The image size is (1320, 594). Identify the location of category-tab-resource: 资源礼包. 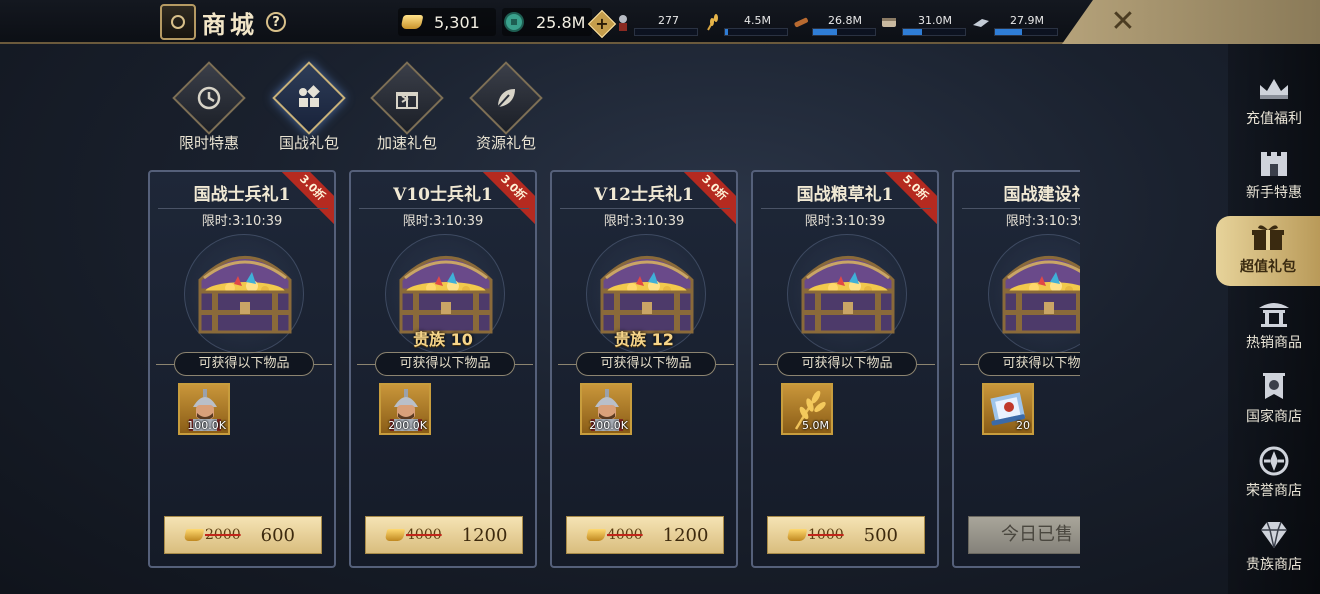
(506, 107).